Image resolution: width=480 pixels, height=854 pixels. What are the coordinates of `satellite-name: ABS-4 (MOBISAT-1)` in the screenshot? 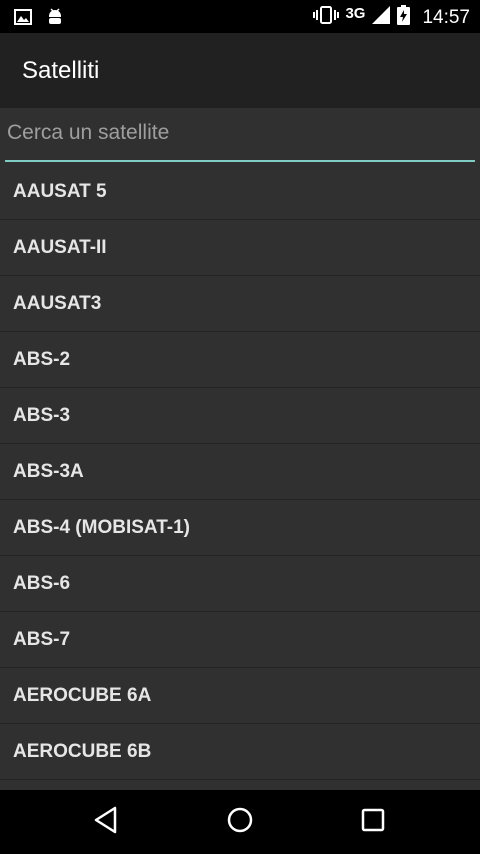 It's located at (101, 527).